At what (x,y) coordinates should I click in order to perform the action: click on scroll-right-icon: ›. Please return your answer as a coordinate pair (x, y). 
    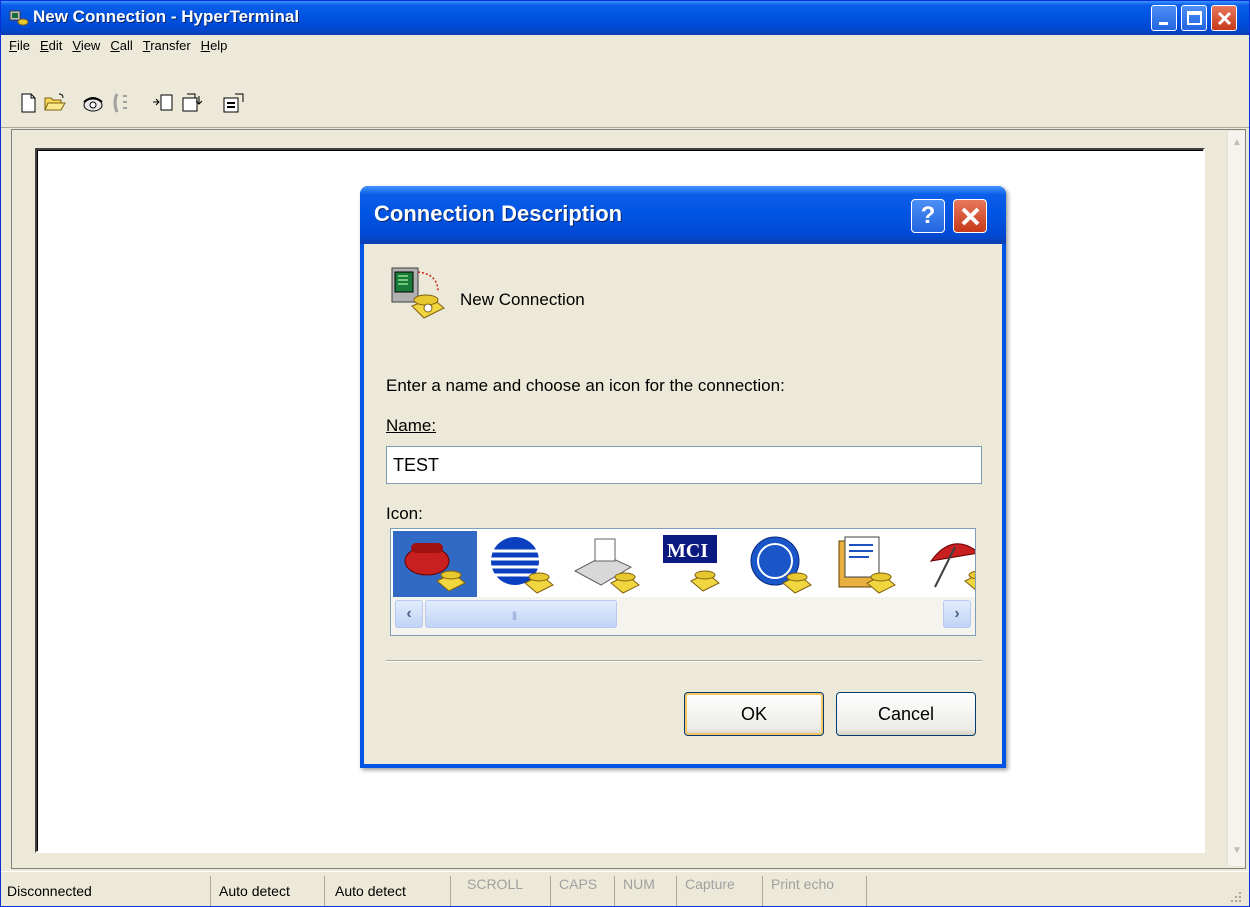
    Looking at the image, I should click on (957, 614).